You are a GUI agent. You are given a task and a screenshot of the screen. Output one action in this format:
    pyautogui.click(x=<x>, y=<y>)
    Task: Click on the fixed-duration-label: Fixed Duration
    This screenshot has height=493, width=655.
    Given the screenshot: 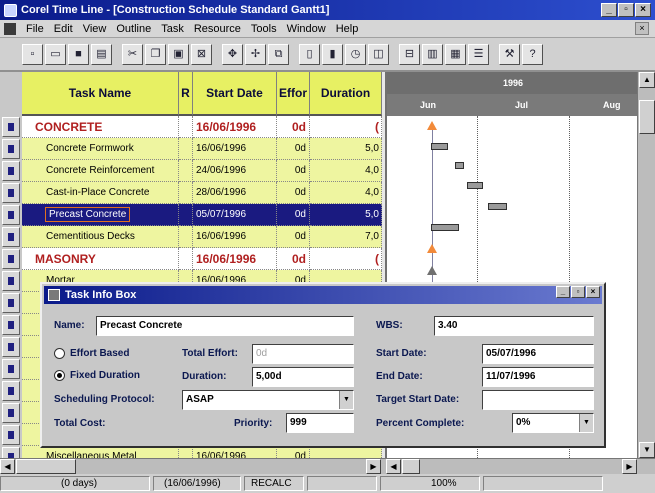 What is the action you would take?
    pyautogui.click(x=105, y=375)
    